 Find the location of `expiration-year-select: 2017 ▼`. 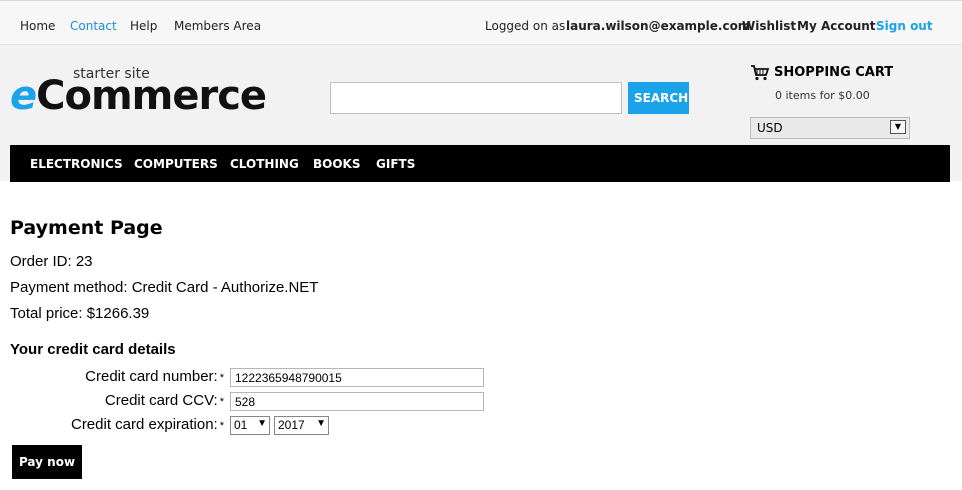

expiration-year-select: 2017 ▼ is located at coordinates (301, 425).